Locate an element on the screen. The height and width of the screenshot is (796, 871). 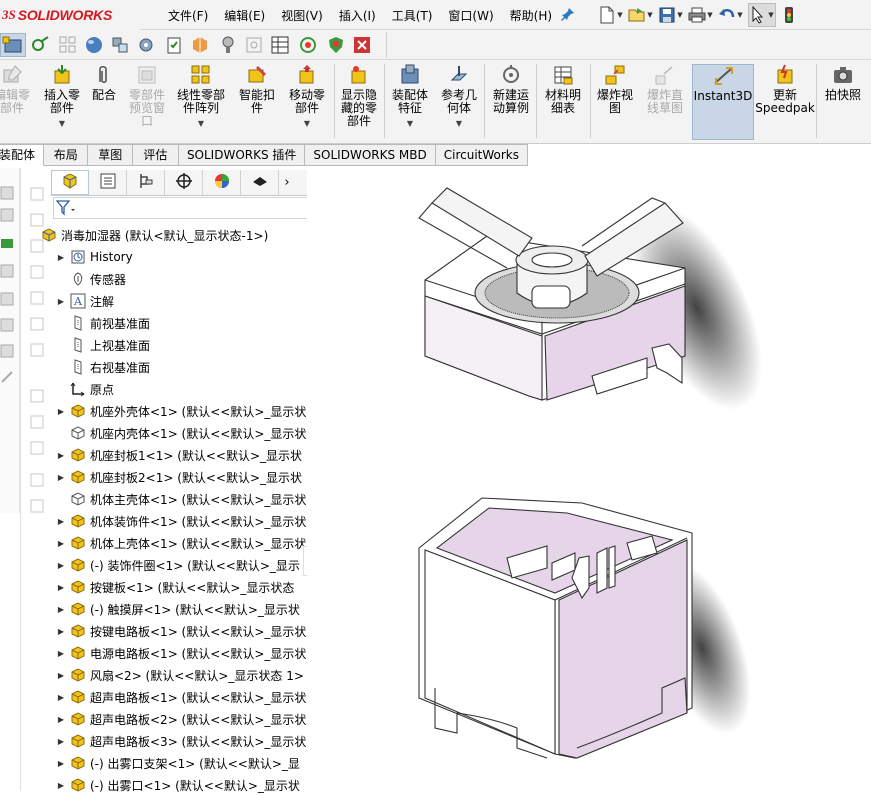
pin-icon is located at coordinates (568, 14).